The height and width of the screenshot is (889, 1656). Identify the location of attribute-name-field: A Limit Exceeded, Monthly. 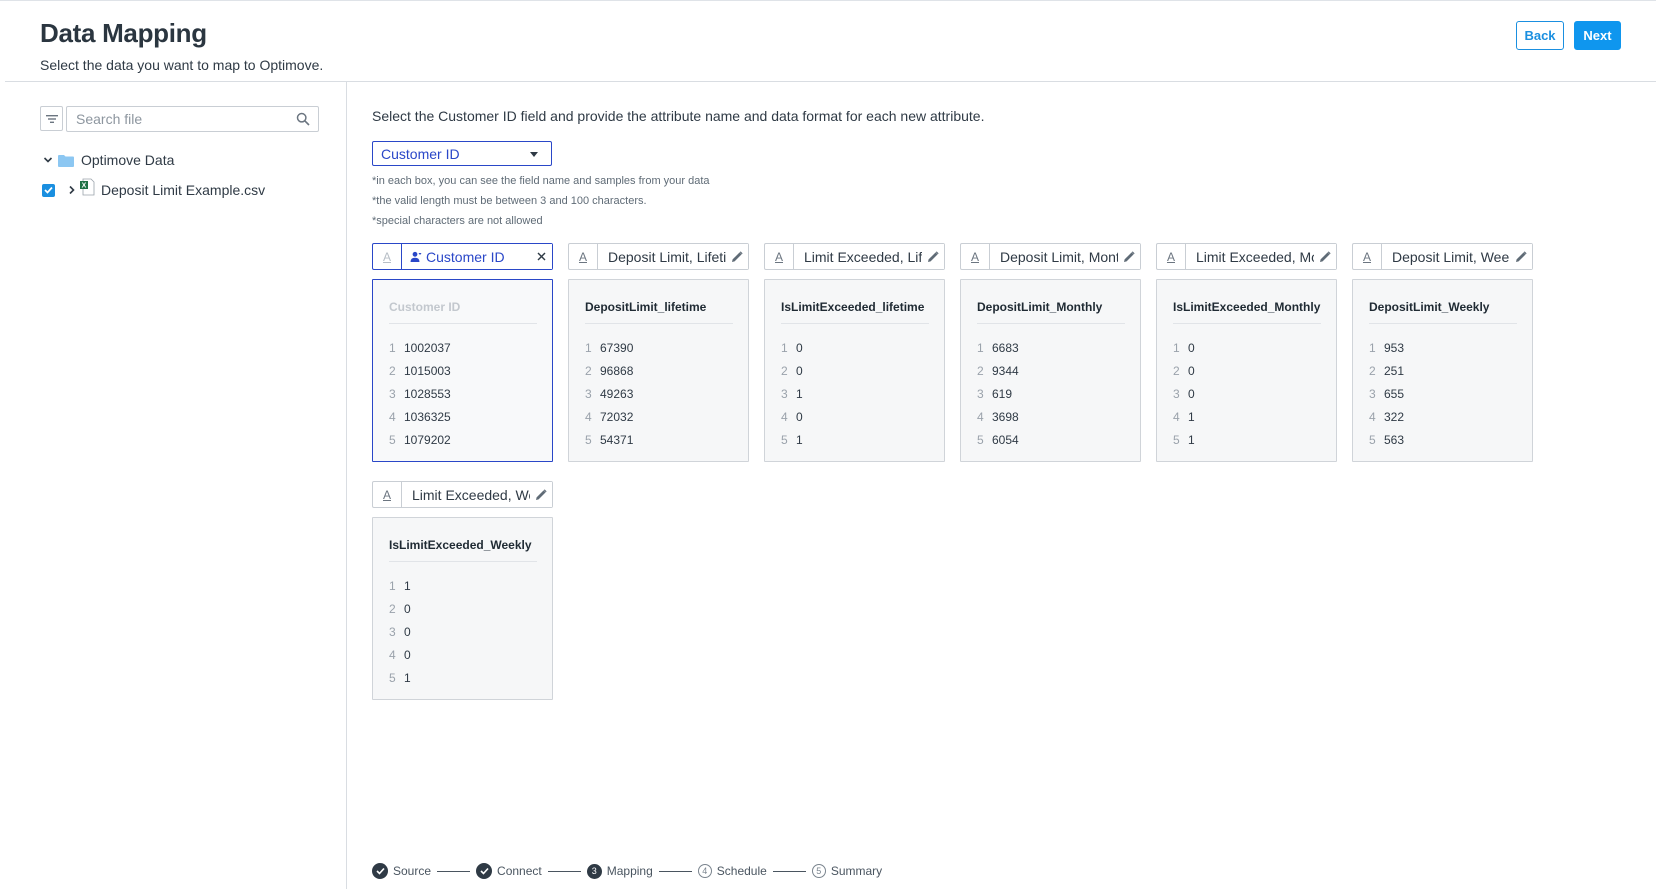
(1246, 256).